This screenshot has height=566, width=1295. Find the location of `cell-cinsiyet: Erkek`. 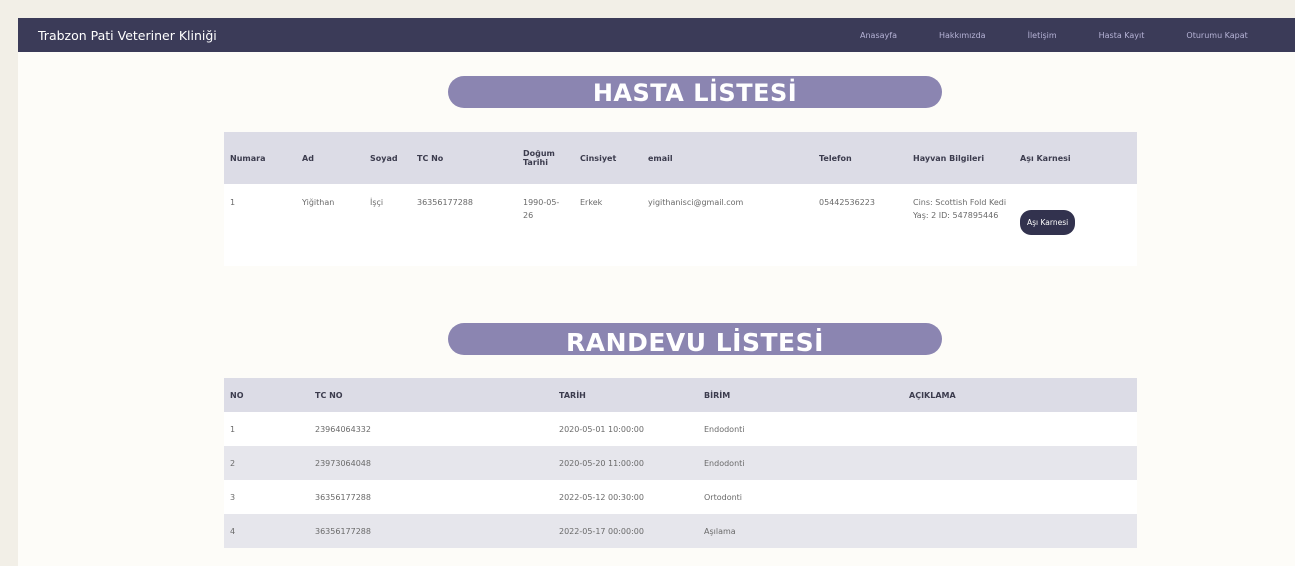

cell-cinsiyet: Erkek is located at coordinates (591, 202).